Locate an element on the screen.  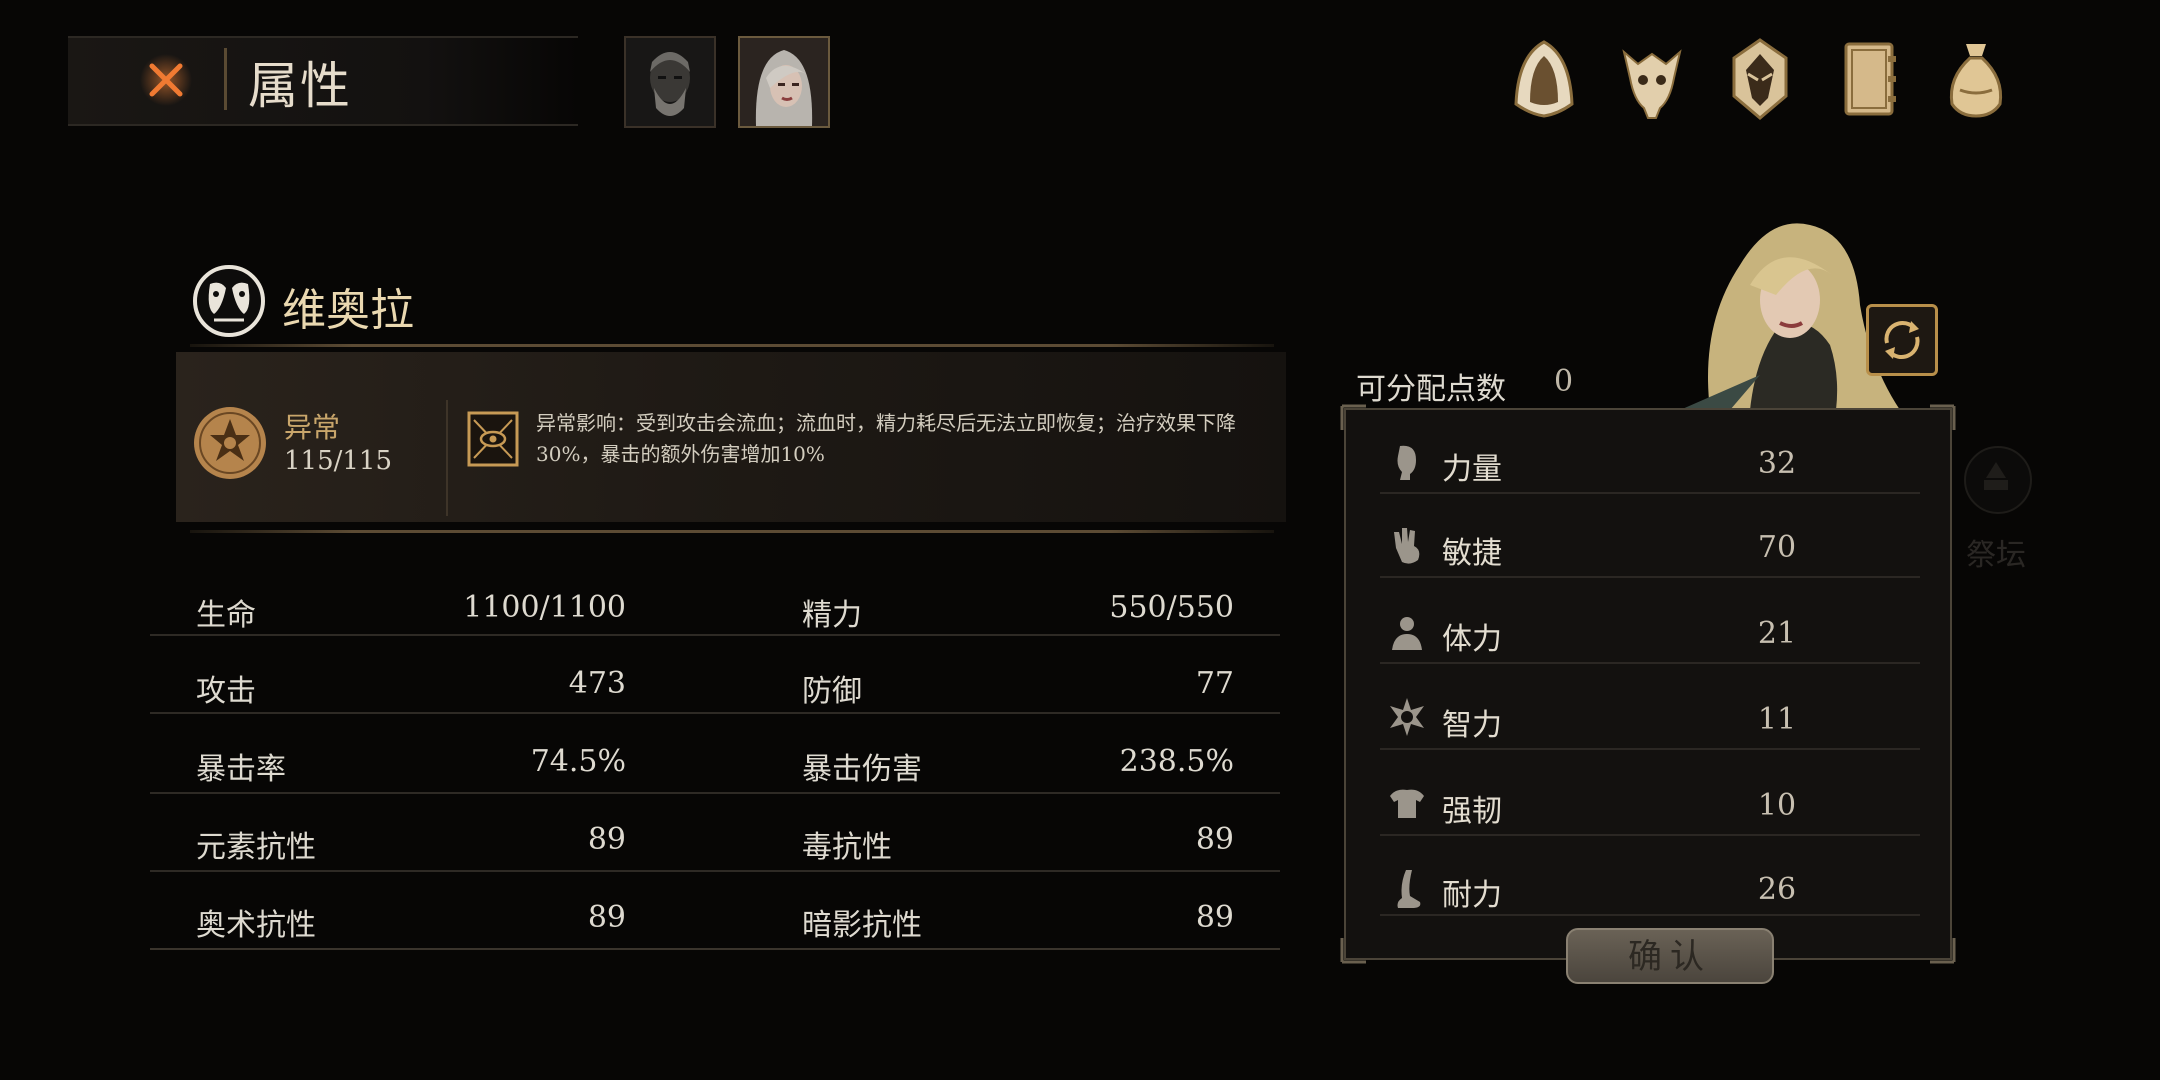
attribute-icon-toughness is located at coordinates (1407, 803).